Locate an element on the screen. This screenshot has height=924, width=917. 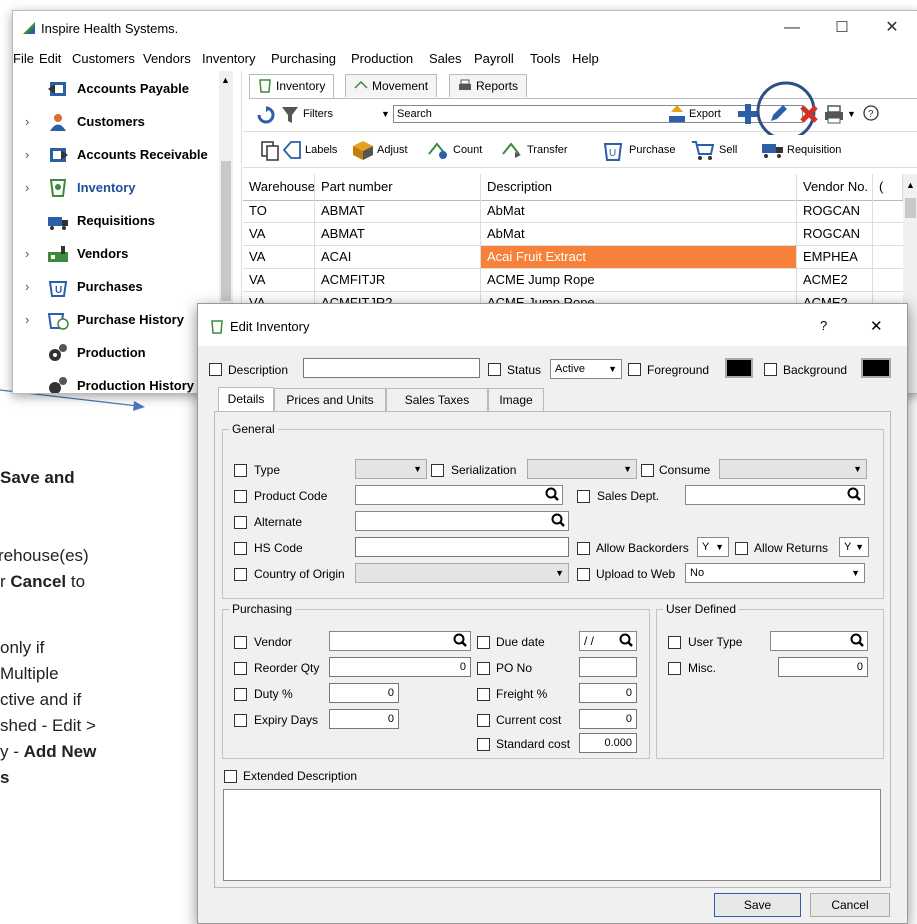
transfer-button: Transfer is located at coordinates (547, 150).